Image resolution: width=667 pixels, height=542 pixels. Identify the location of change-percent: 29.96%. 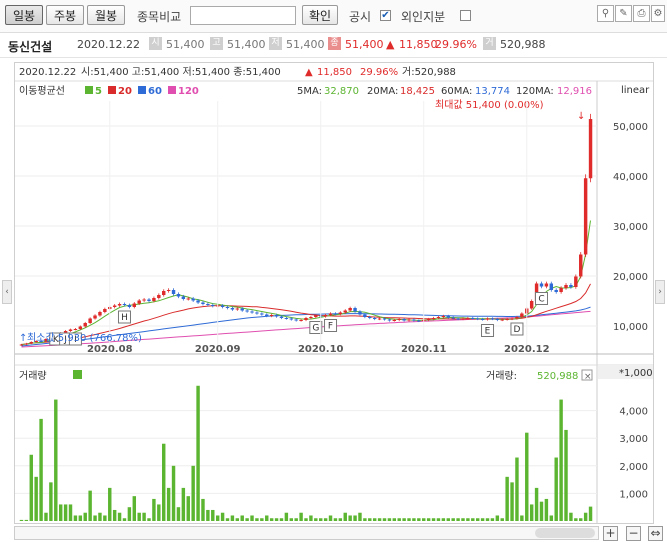
(456, 44).